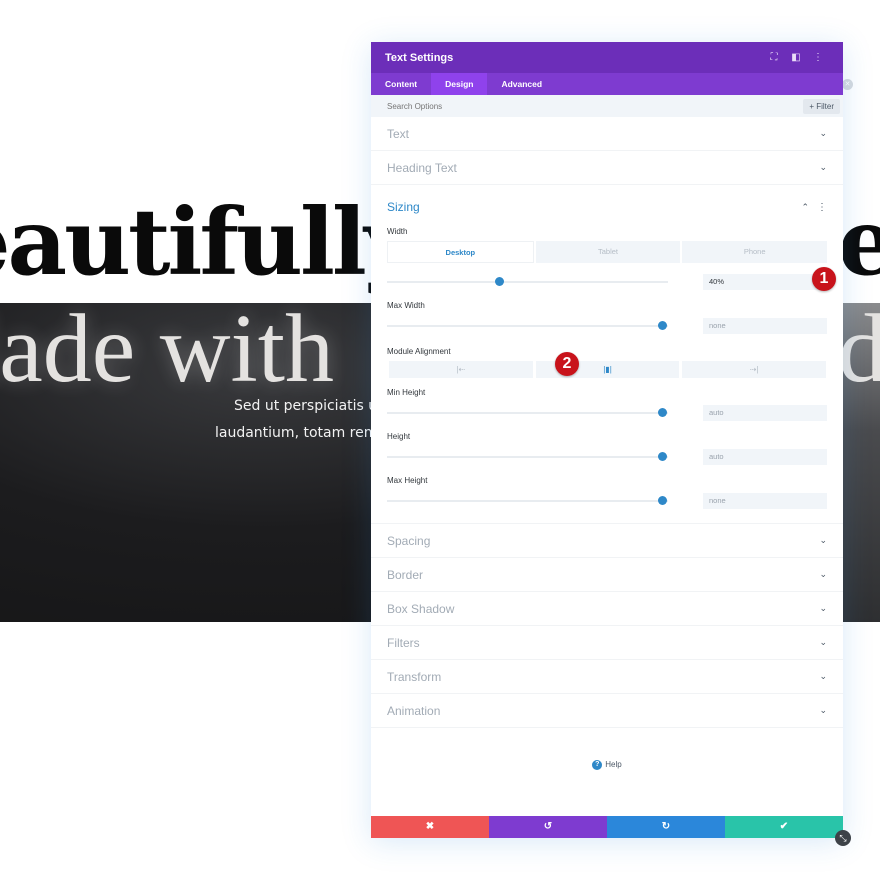  I want to click on section-title: Text, so click(398, 133).